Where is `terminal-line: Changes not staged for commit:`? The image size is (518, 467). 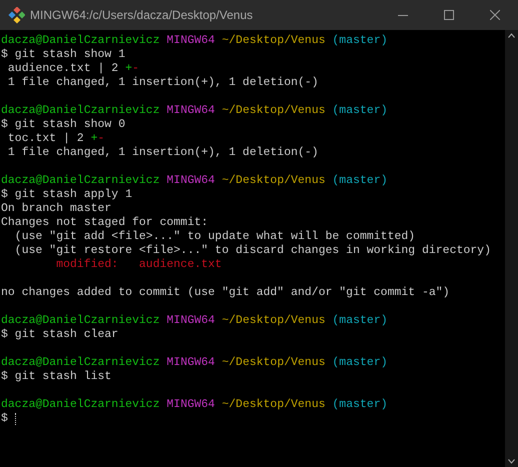
terminal-line: Changes not staged for commit: is located at coordinates (104, 223).